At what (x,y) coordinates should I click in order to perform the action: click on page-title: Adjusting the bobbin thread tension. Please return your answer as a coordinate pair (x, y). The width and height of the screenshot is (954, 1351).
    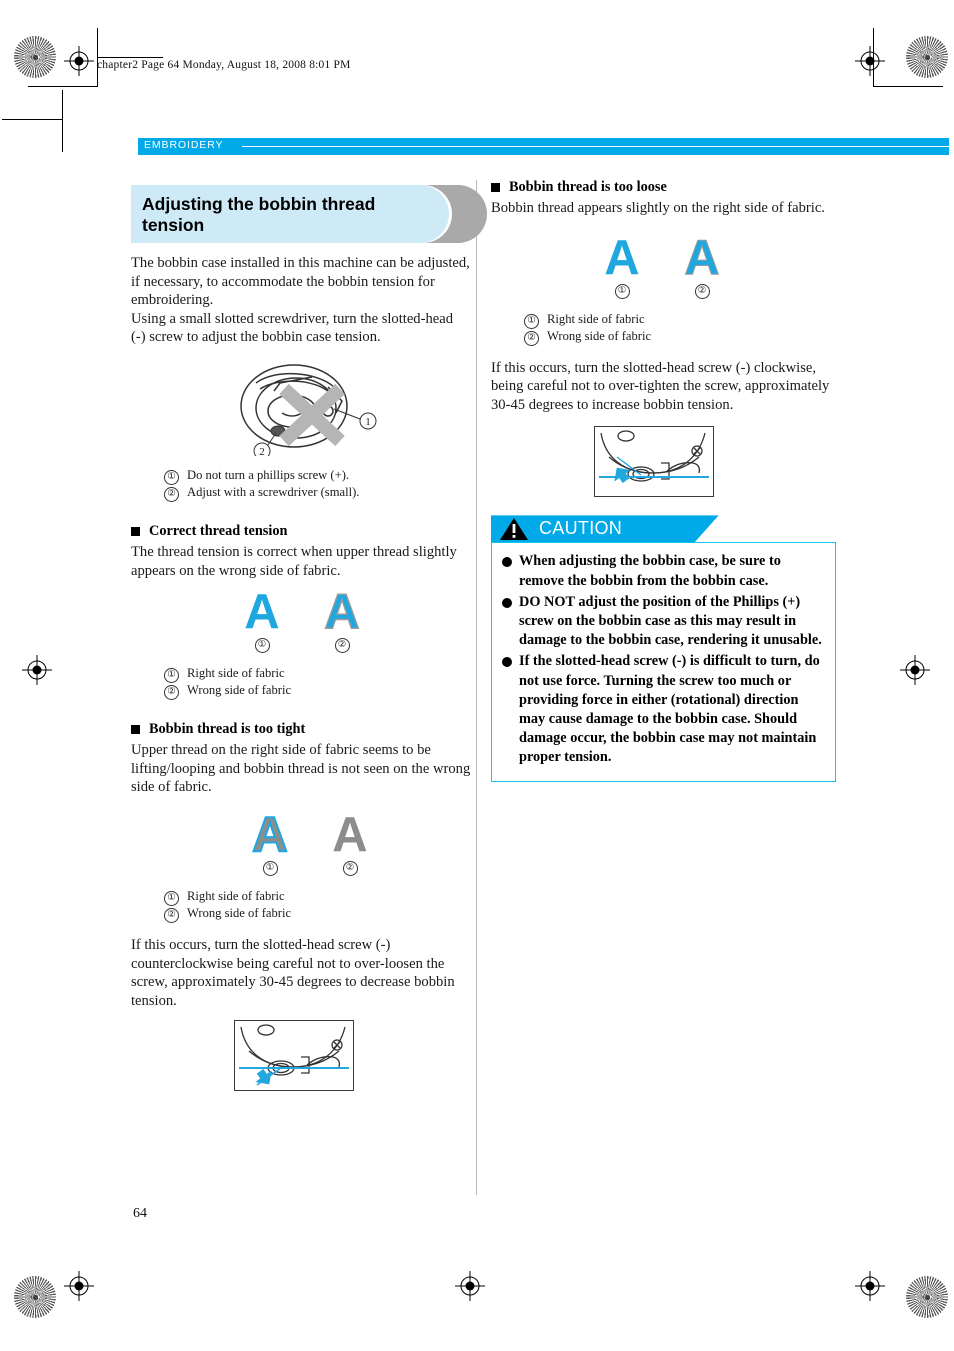
    Looking at the image, I should click on (259, 214).